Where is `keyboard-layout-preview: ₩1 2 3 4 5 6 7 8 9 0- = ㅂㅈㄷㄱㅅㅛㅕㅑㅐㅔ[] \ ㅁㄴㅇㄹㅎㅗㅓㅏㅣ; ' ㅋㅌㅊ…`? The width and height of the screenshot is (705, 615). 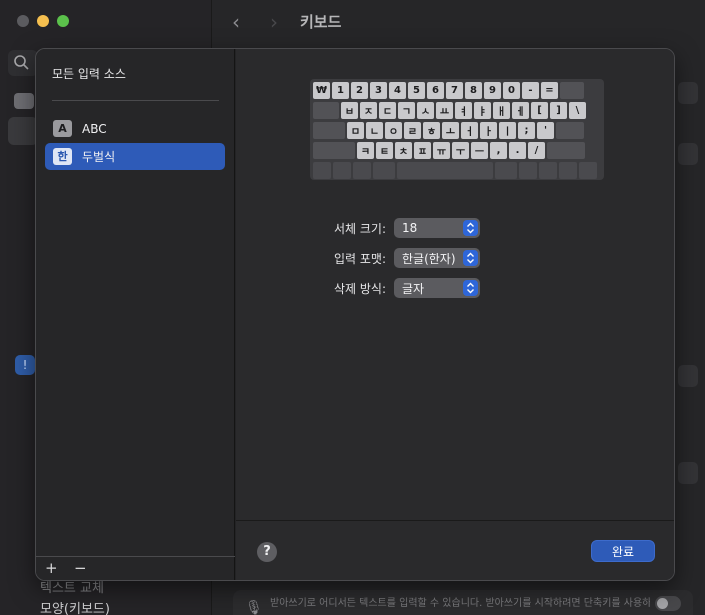
keyboard-layout-preview: ₩1 2 3 4 5 6 7 8 9 0- = ㅂㅈㄷㄱㅅㅛㅕㅑㅐㅔ[] \ ㅁㄴㅇㄹㅎㅗㅓㅏㅣ; ' ㅋㅌㅊ… is located at coordinates (457, 129).